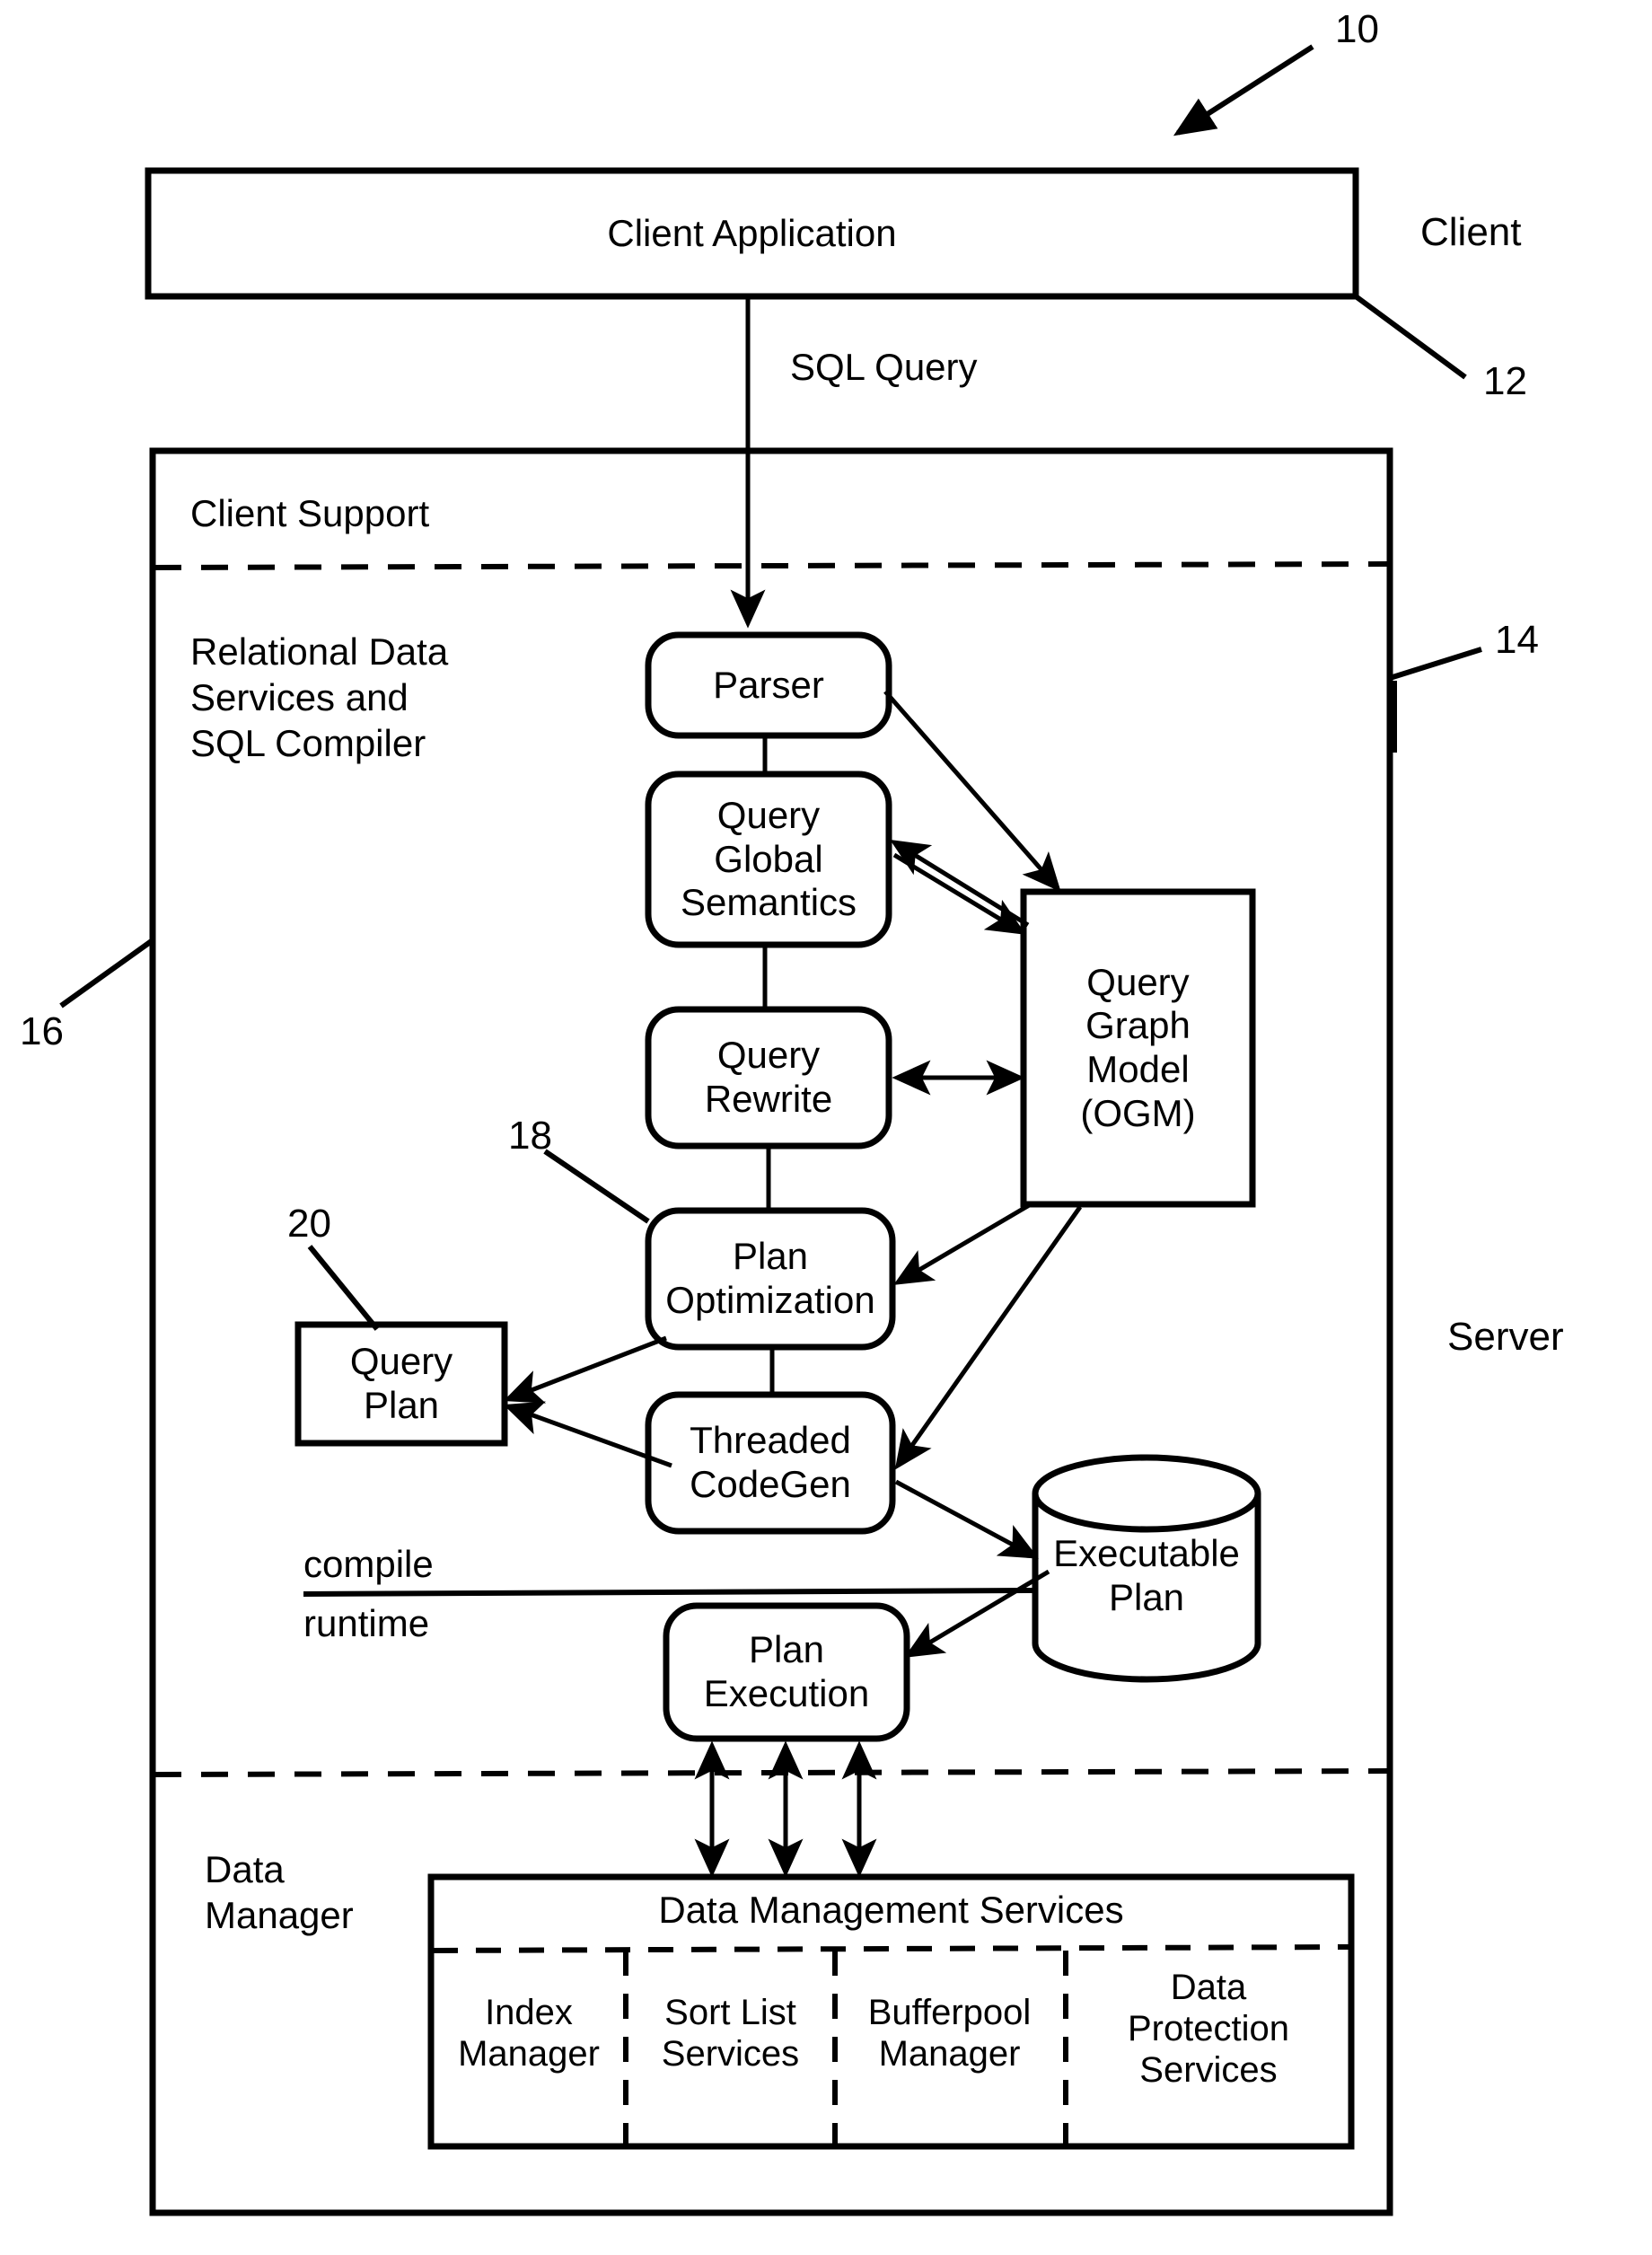  What do you see at coordinates (1411, 337) in the screenshot?
I see `ref-12-leader` at bounding box center [1411, 337].